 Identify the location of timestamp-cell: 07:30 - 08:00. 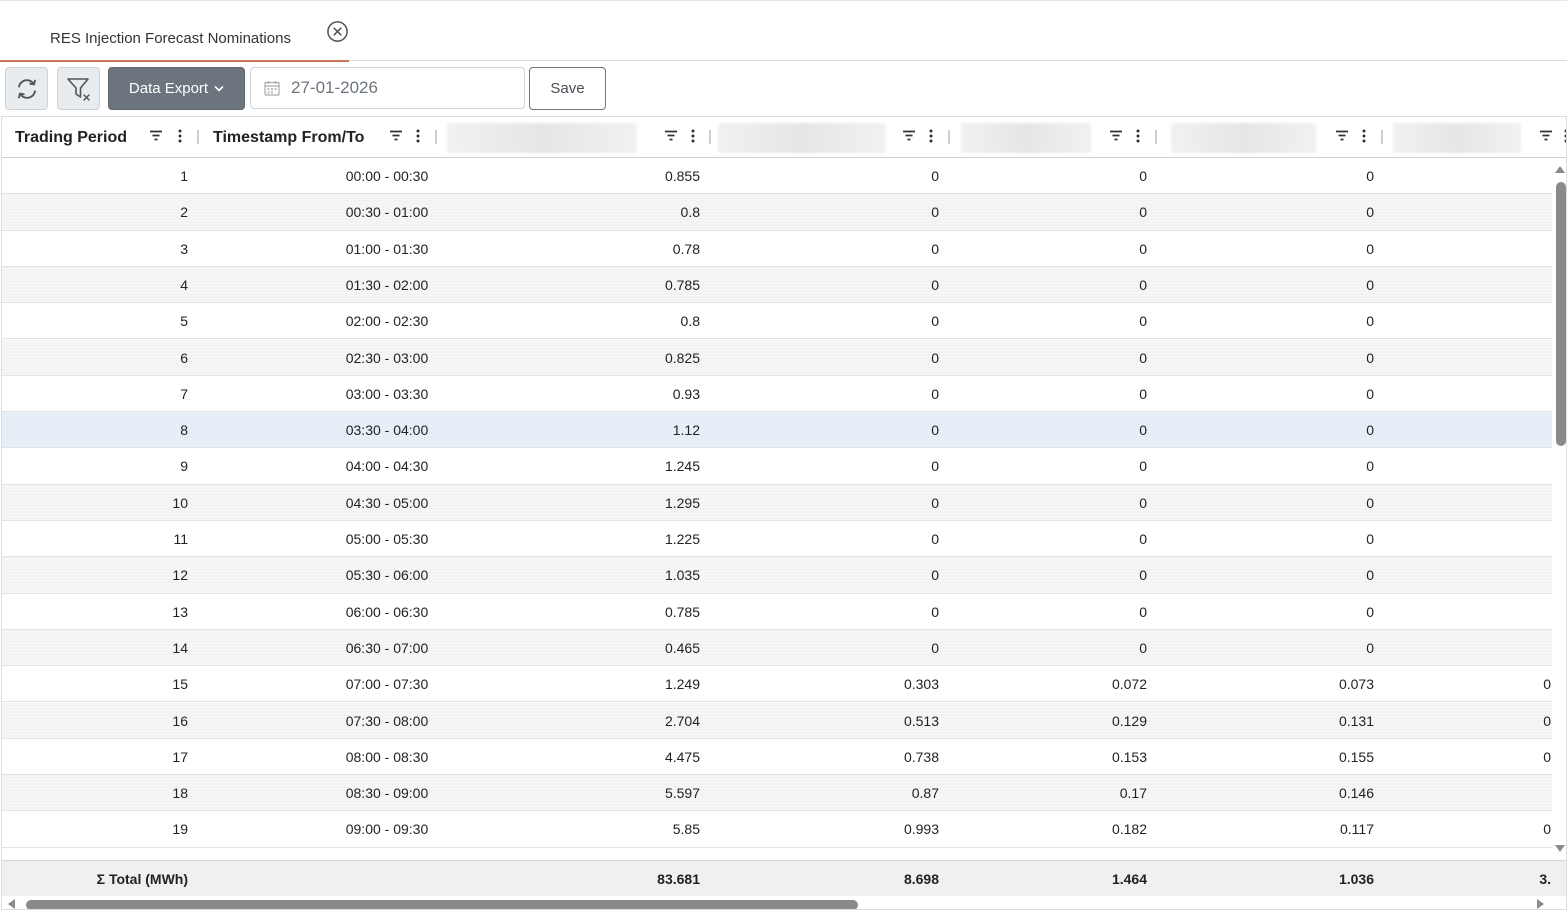
(387, 720).